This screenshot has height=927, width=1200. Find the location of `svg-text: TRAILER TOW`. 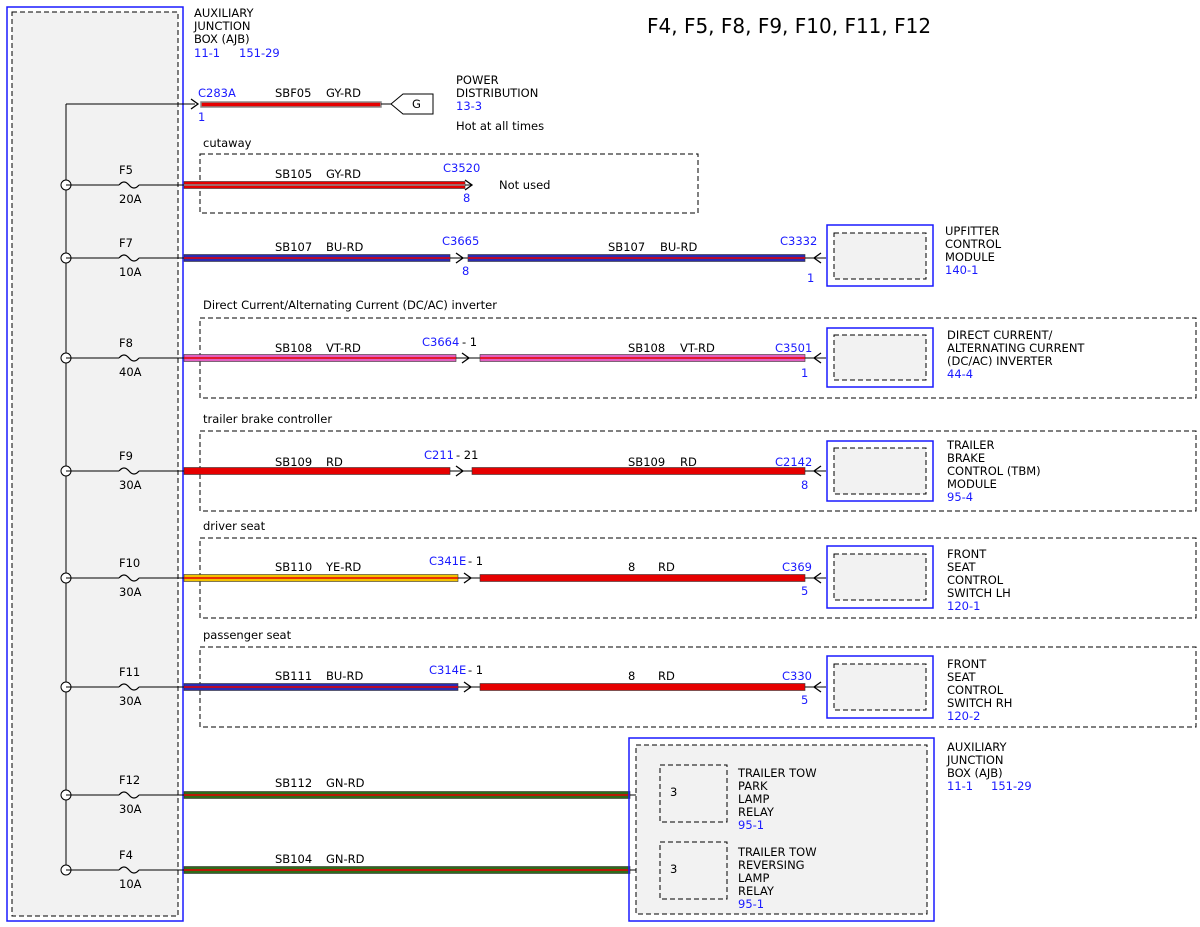

svg-text: TRAILER TOW is located at coordinates (777, 852).